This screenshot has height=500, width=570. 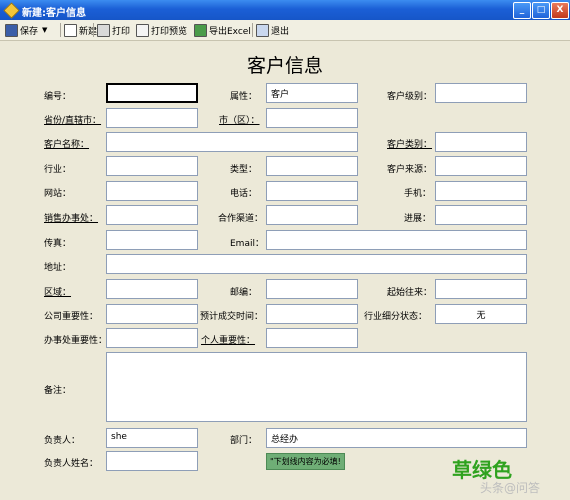 I want to click on minimize-button: _, so click(x=522, y=10).